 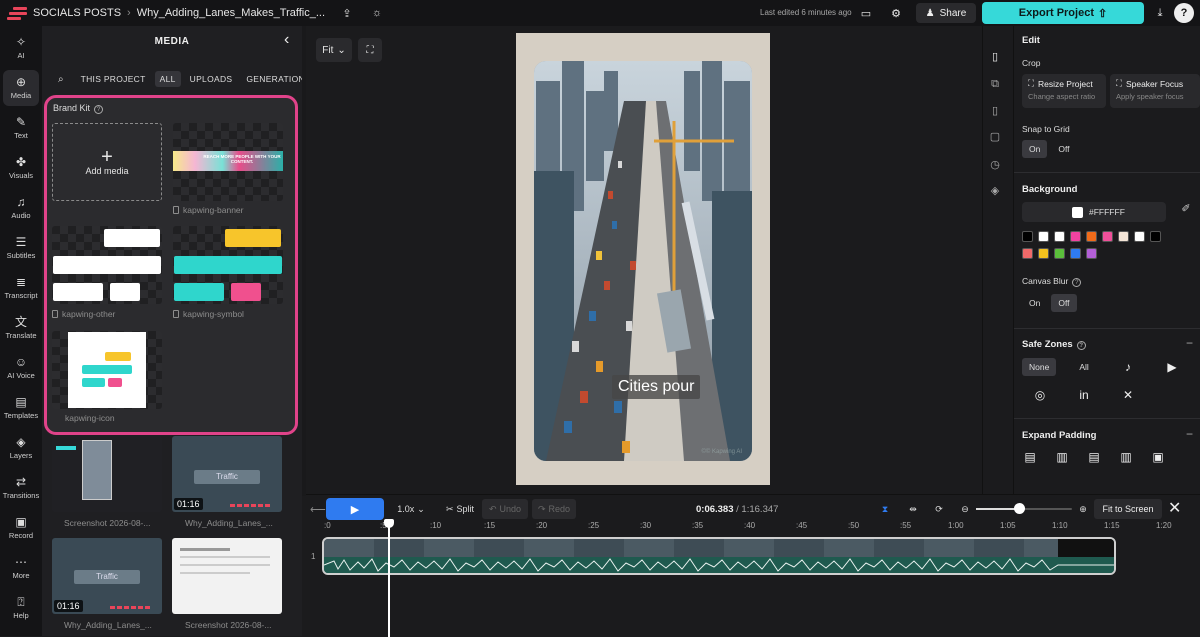 What do you see at coordinates (1063, 13) in the screenshot?
I see `export-project-button: Export Project ⇧` at bounding box center [1063, 13].